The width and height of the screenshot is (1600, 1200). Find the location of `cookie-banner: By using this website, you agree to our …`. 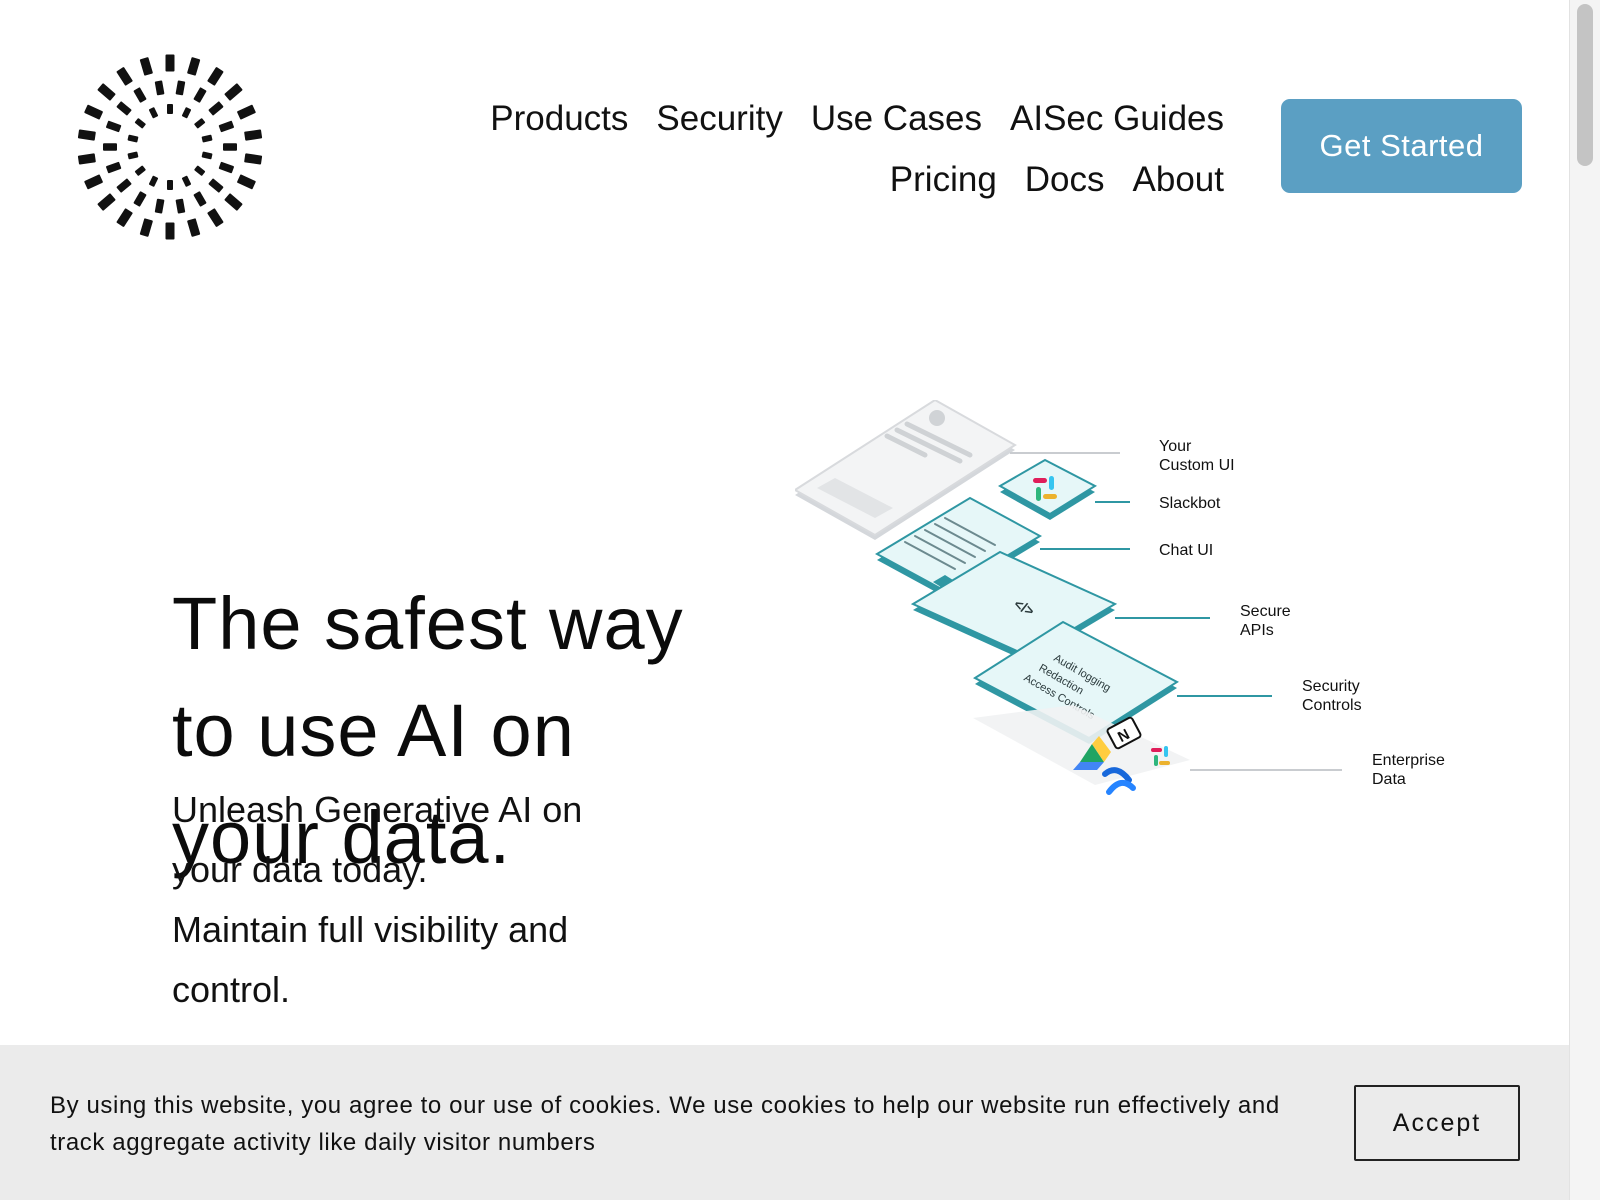

cookie-banner: By using this website, you agree to our … is located at coordinates (785, 1122).